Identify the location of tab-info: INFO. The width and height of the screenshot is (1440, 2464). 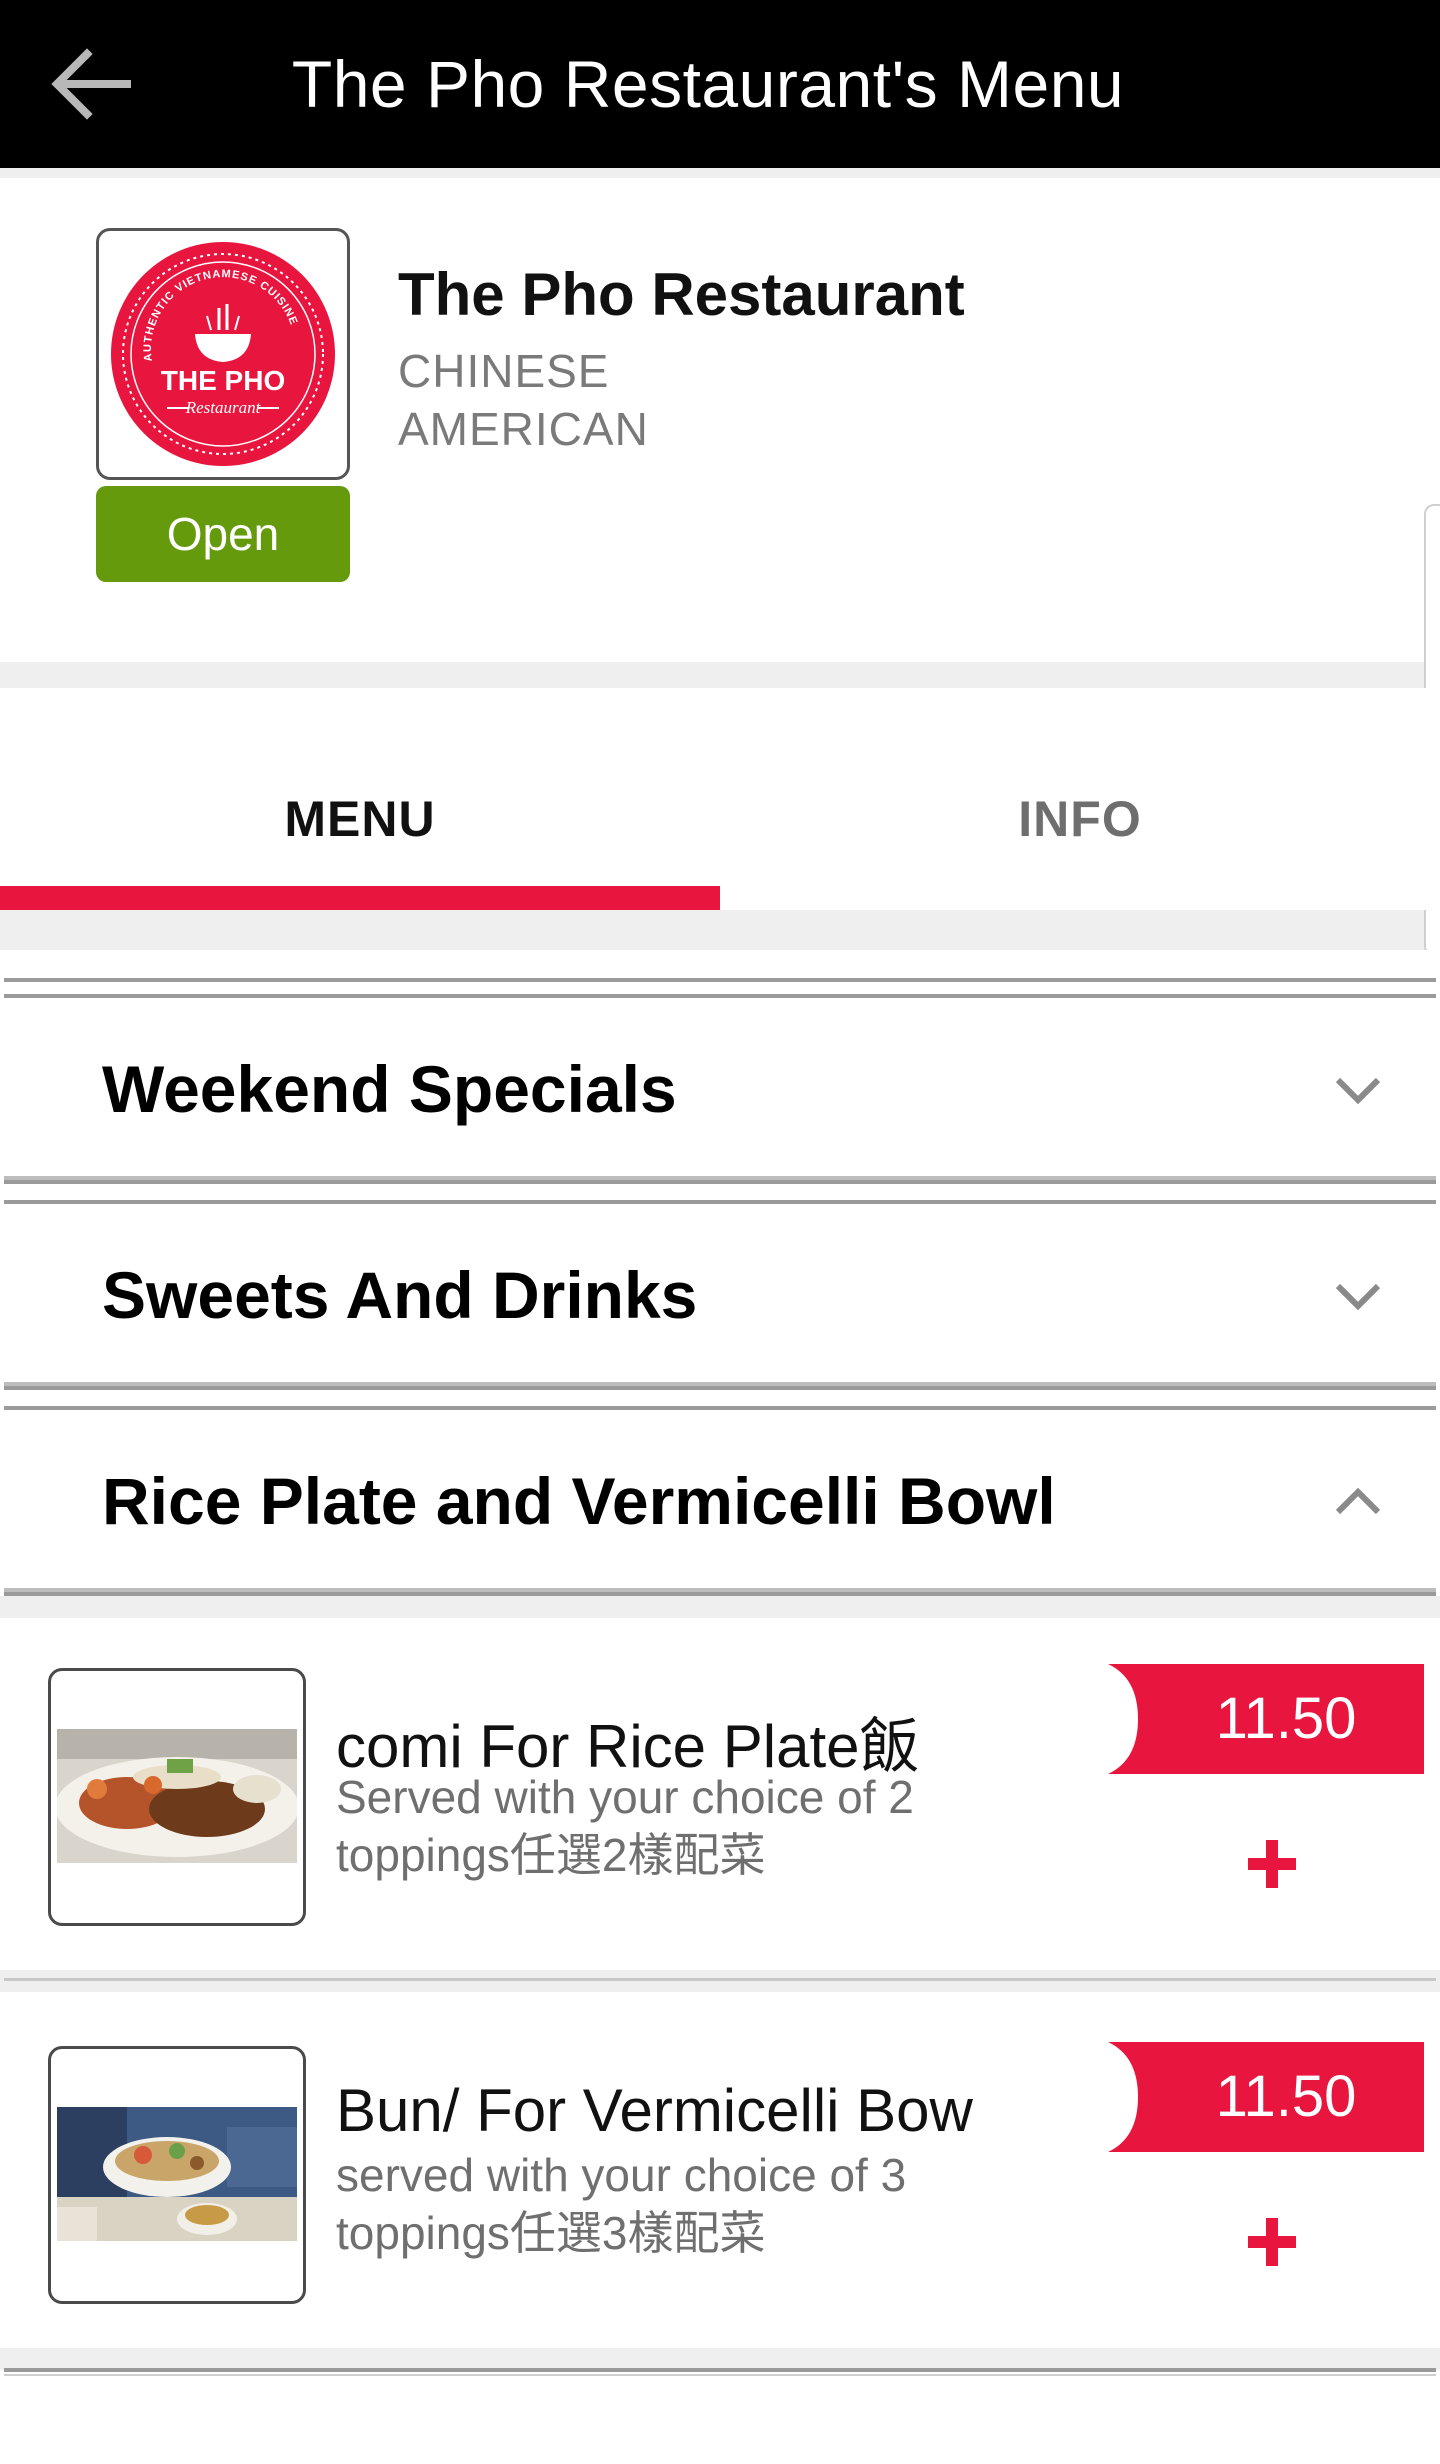
(1080, 799).